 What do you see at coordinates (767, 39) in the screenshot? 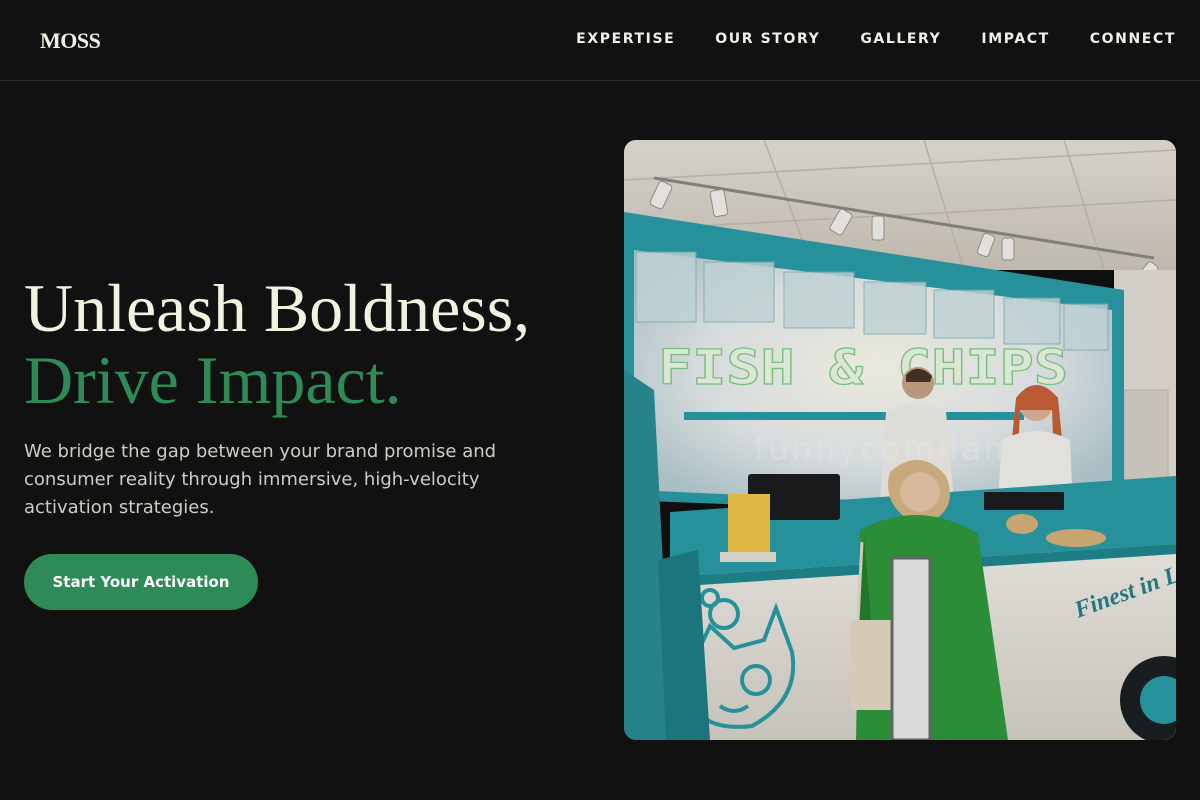
I see `nav-our-story: OUR STORY` at bounding box center [767, 39].